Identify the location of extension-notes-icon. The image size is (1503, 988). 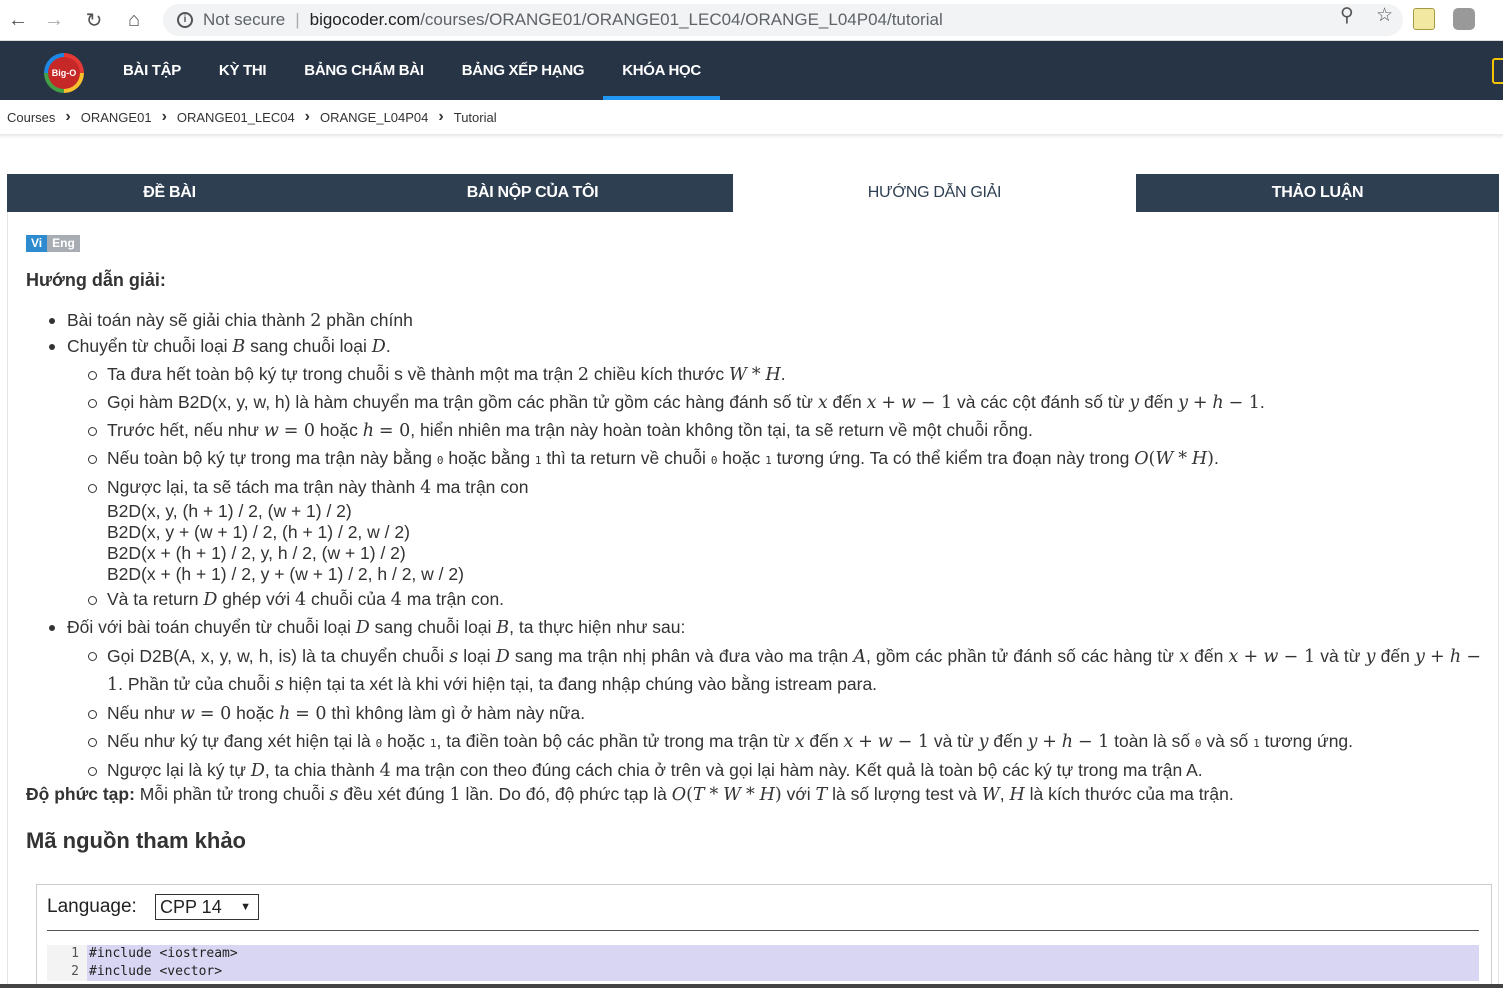
(1424, 19).